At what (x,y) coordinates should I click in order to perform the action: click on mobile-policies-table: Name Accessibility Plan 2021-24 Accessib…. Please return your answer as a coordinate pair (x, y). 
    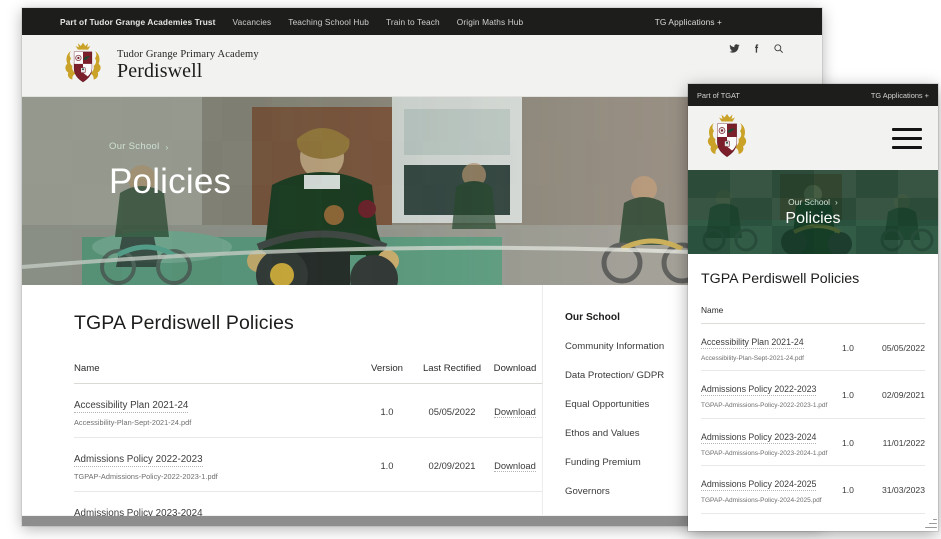
    Looking at the image, I should click on (813, 409).